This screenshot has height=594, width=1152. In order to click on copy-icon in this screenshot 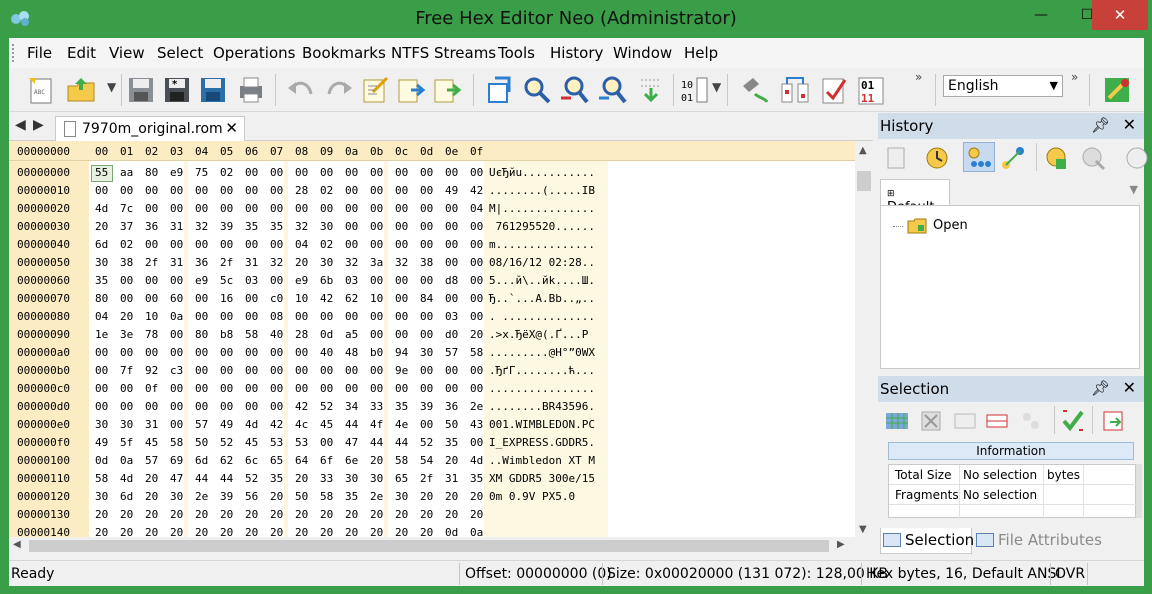, I will do `click(375, 90)`.